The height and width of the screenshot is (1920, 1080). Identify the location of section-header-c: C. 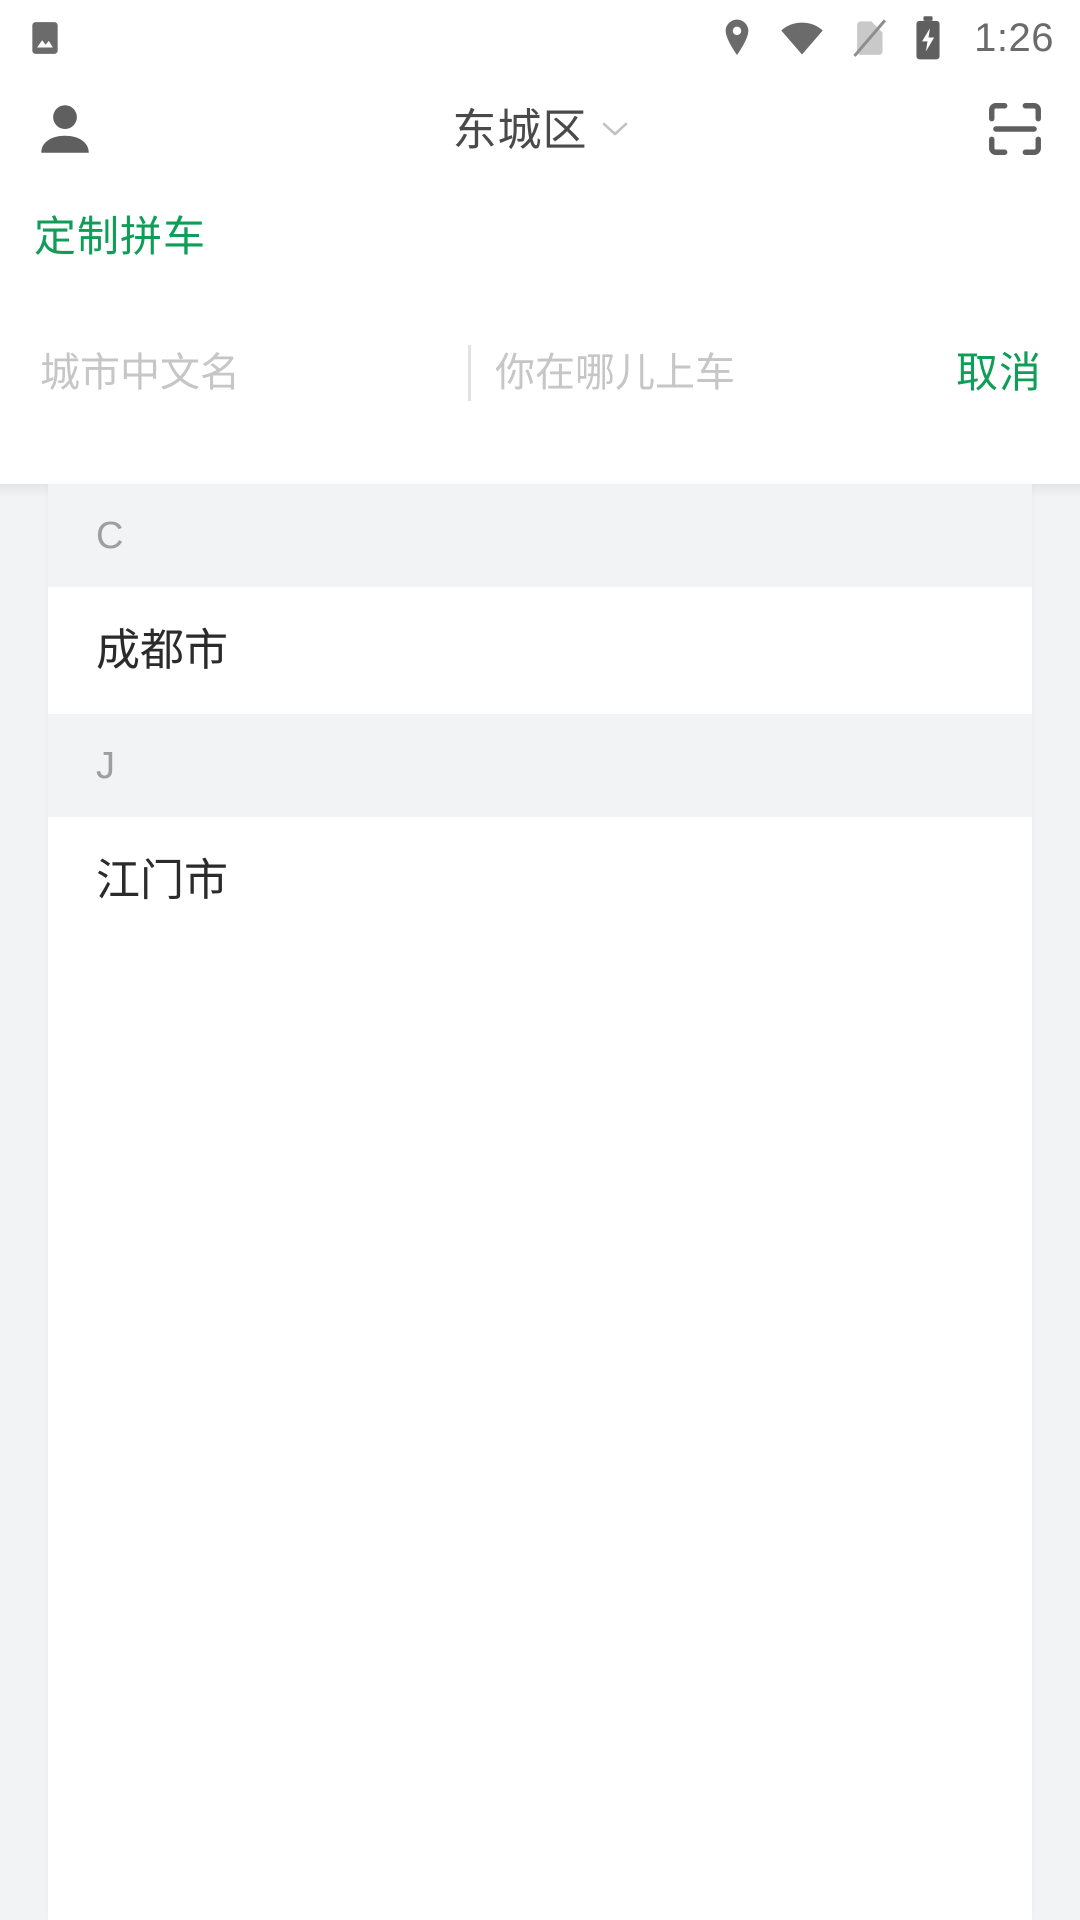
(540, 535).